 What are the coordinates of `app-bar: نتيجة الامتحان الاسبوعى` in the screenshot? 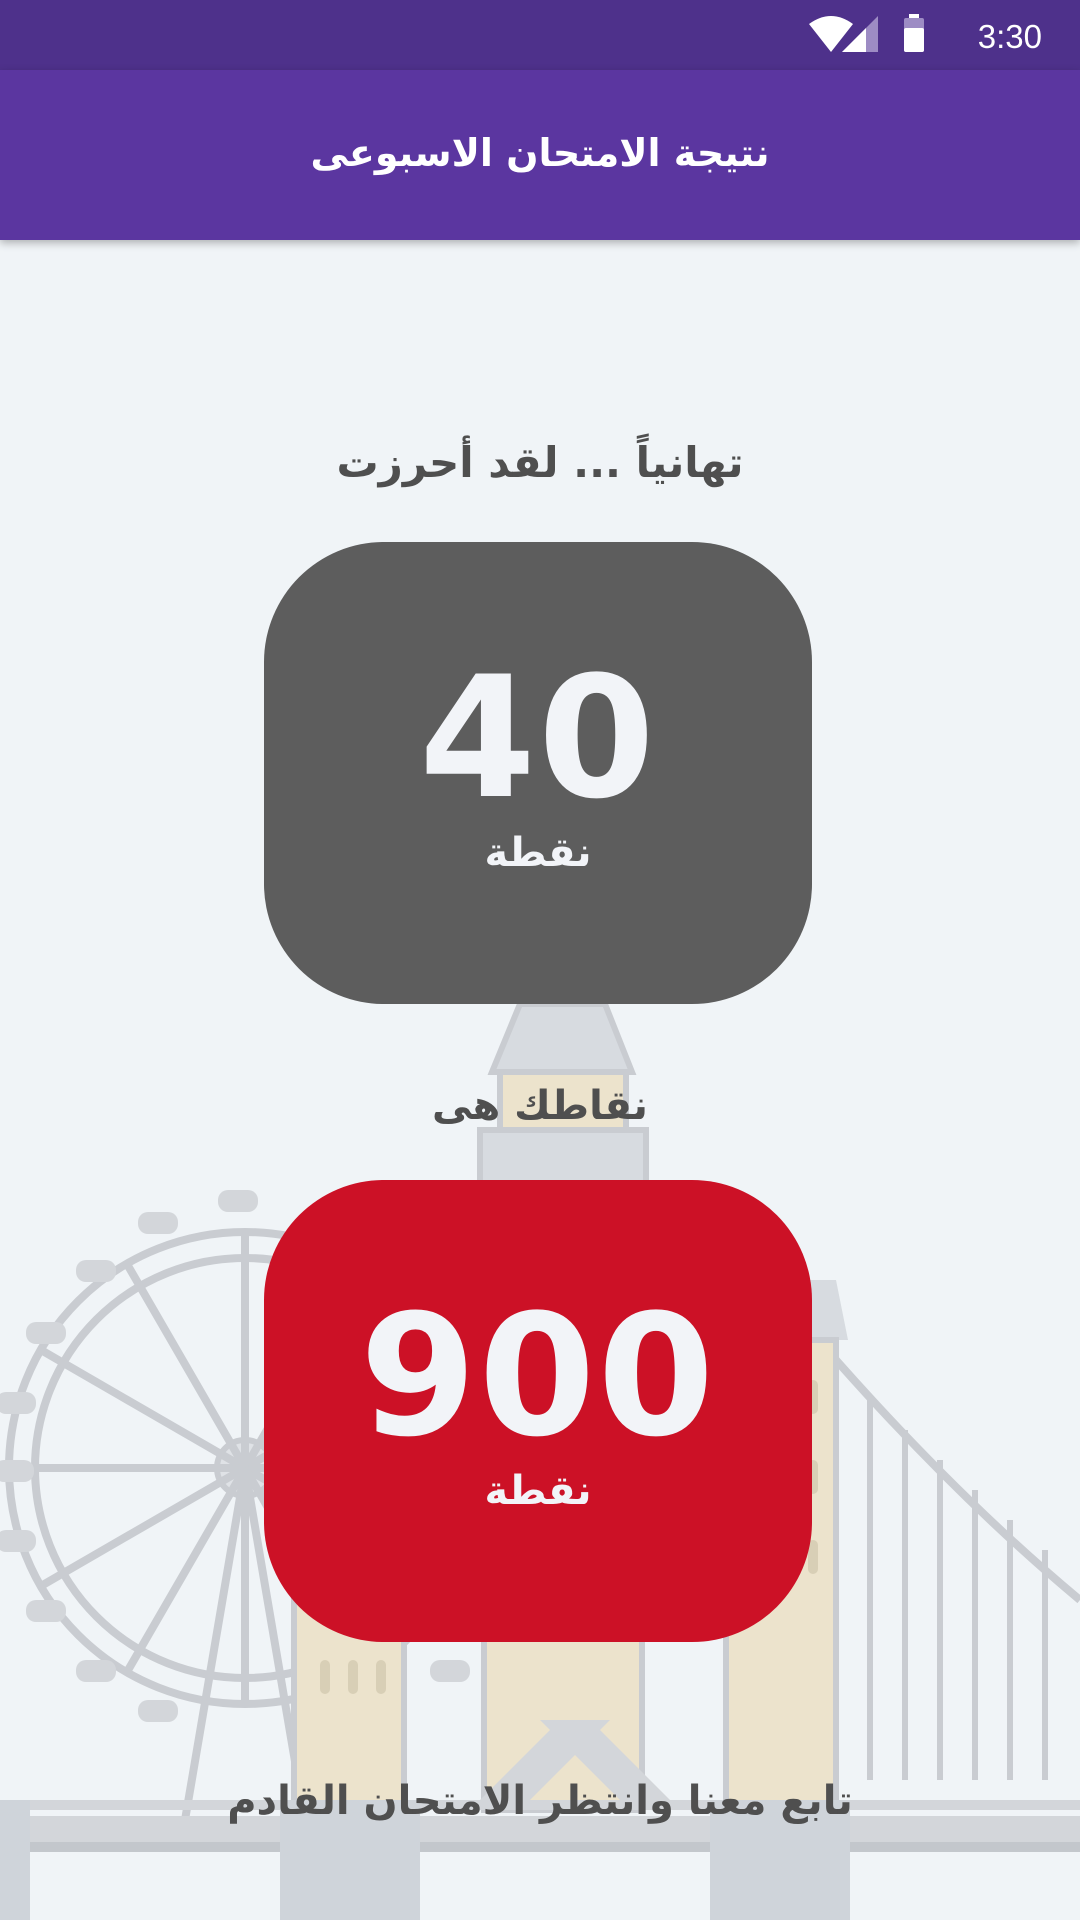 It's located at (540, 155).